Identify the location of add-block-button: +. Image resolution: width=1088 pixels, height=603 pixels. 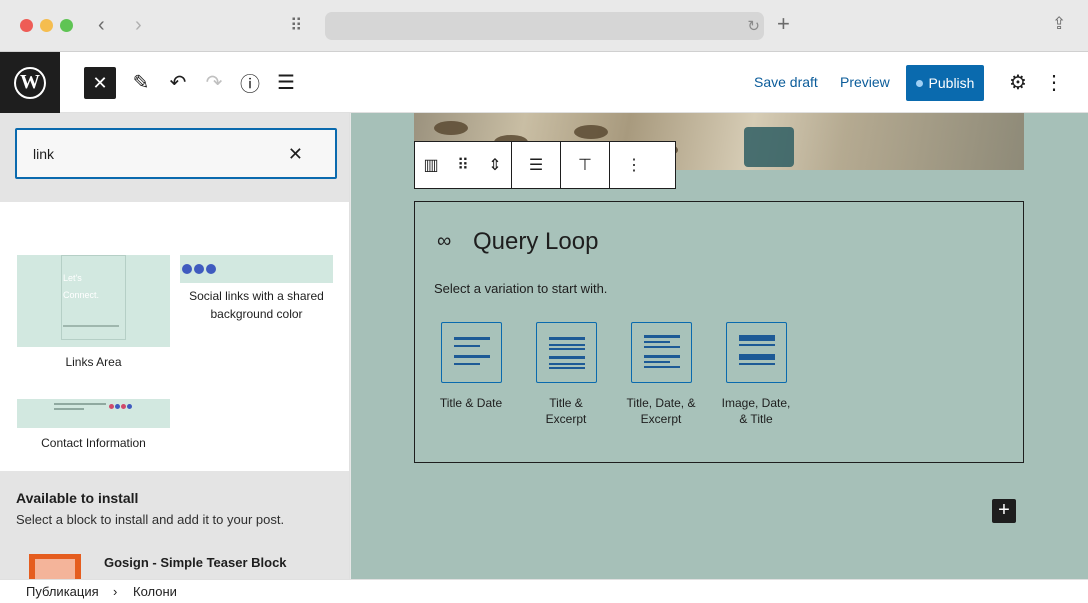
(1004, 511).